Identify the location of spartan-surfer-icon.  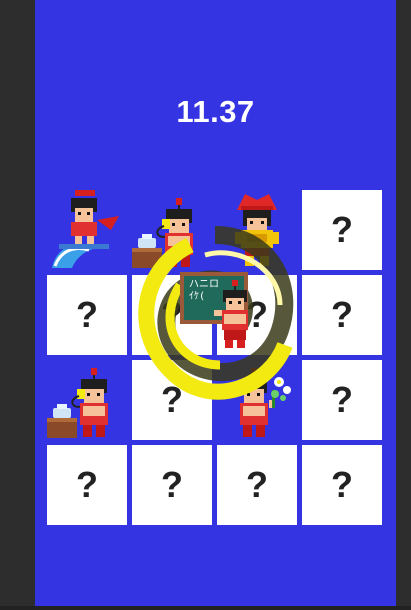
(85, 229).